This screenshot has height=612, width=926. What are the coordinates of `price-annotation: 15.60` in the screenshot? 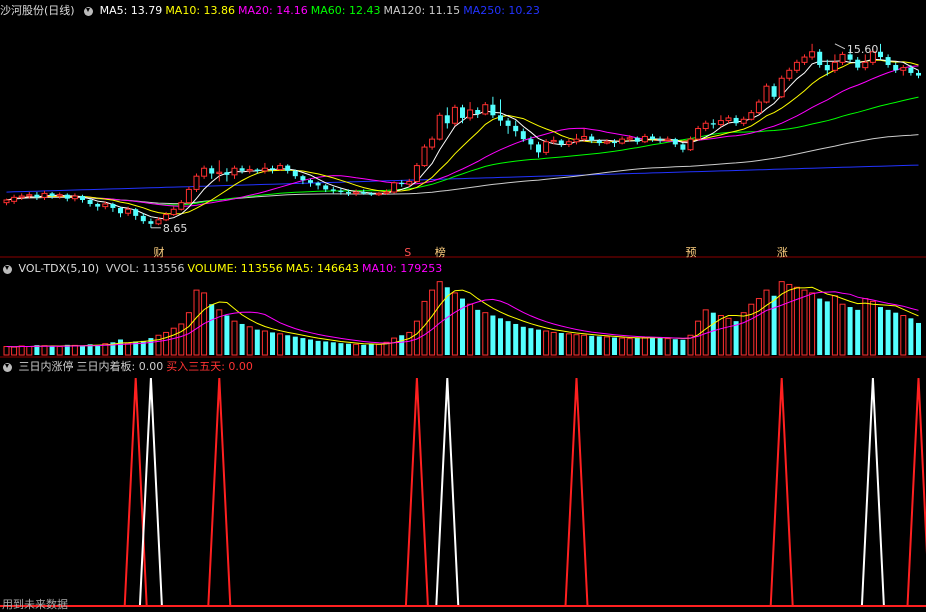 It's located at (863, 49).